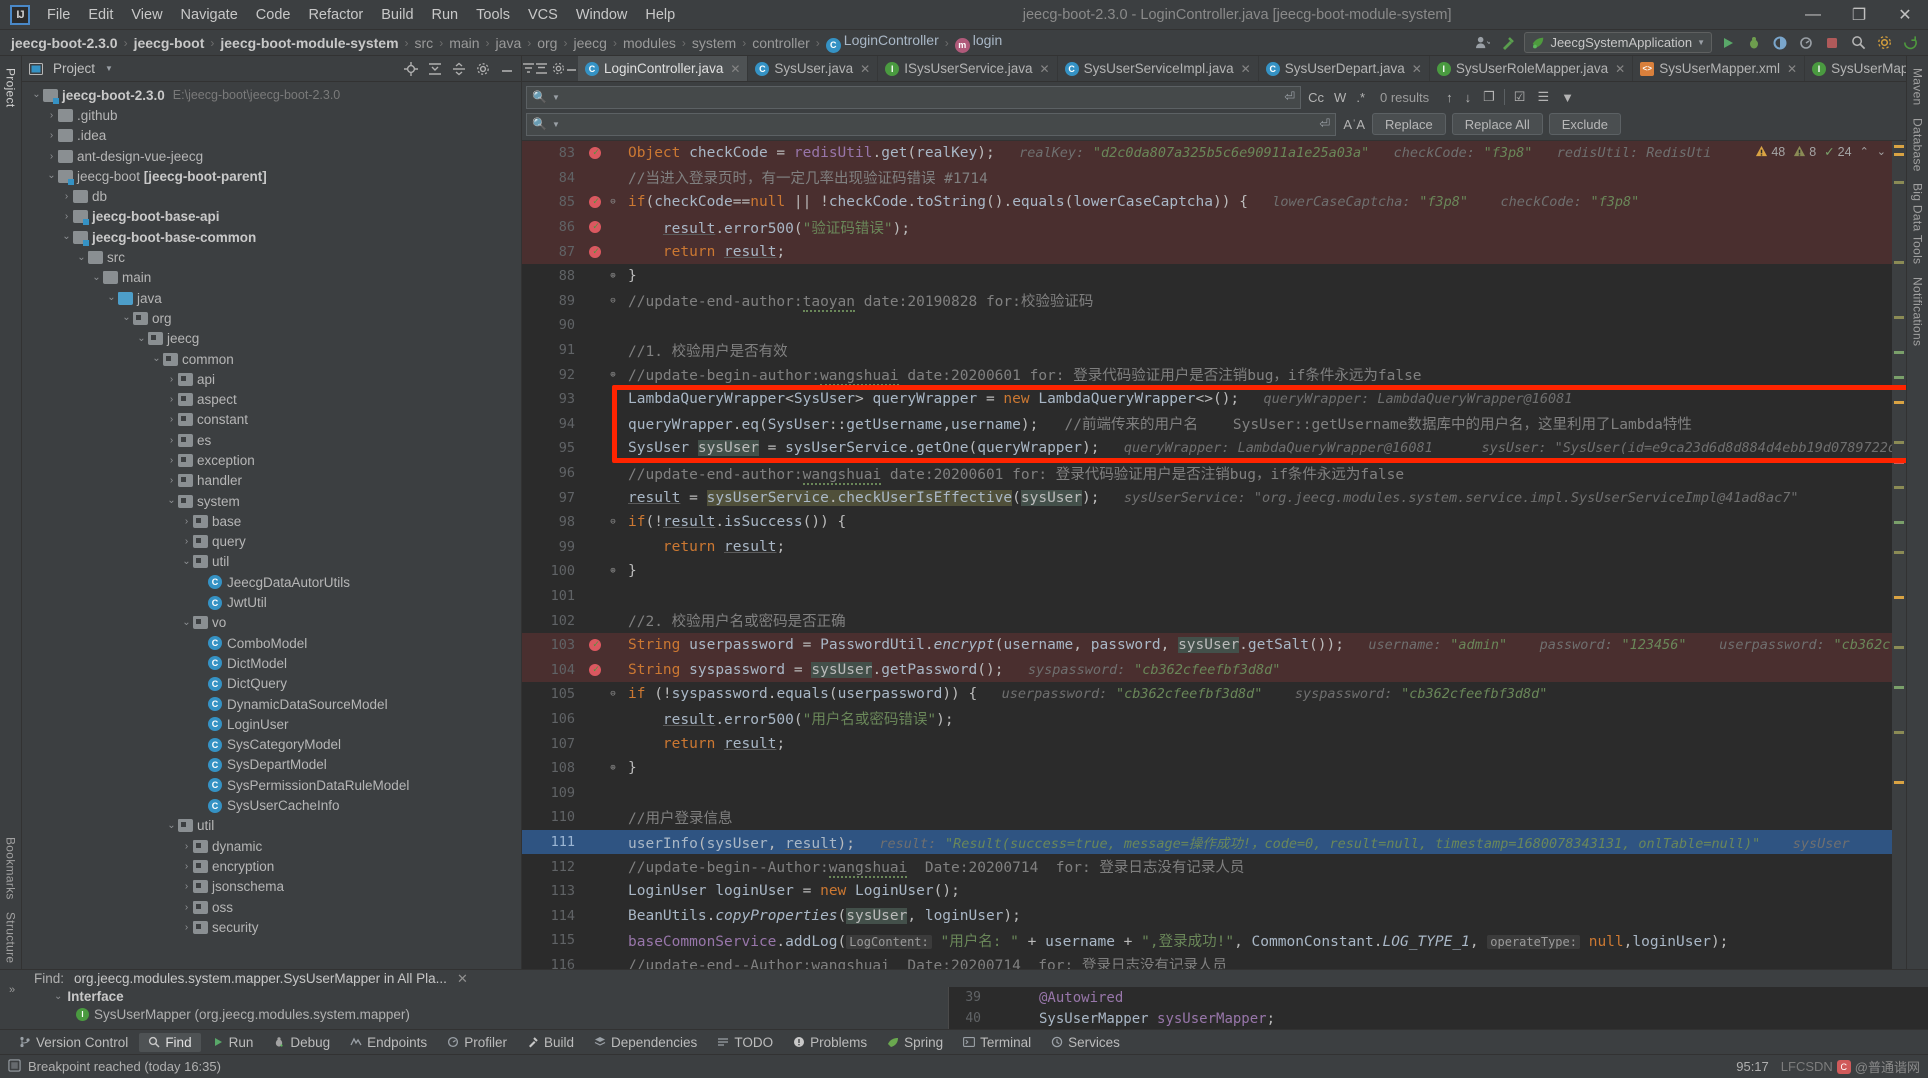  I want to click on tree-node: ⌄ util, so click(271, 562).